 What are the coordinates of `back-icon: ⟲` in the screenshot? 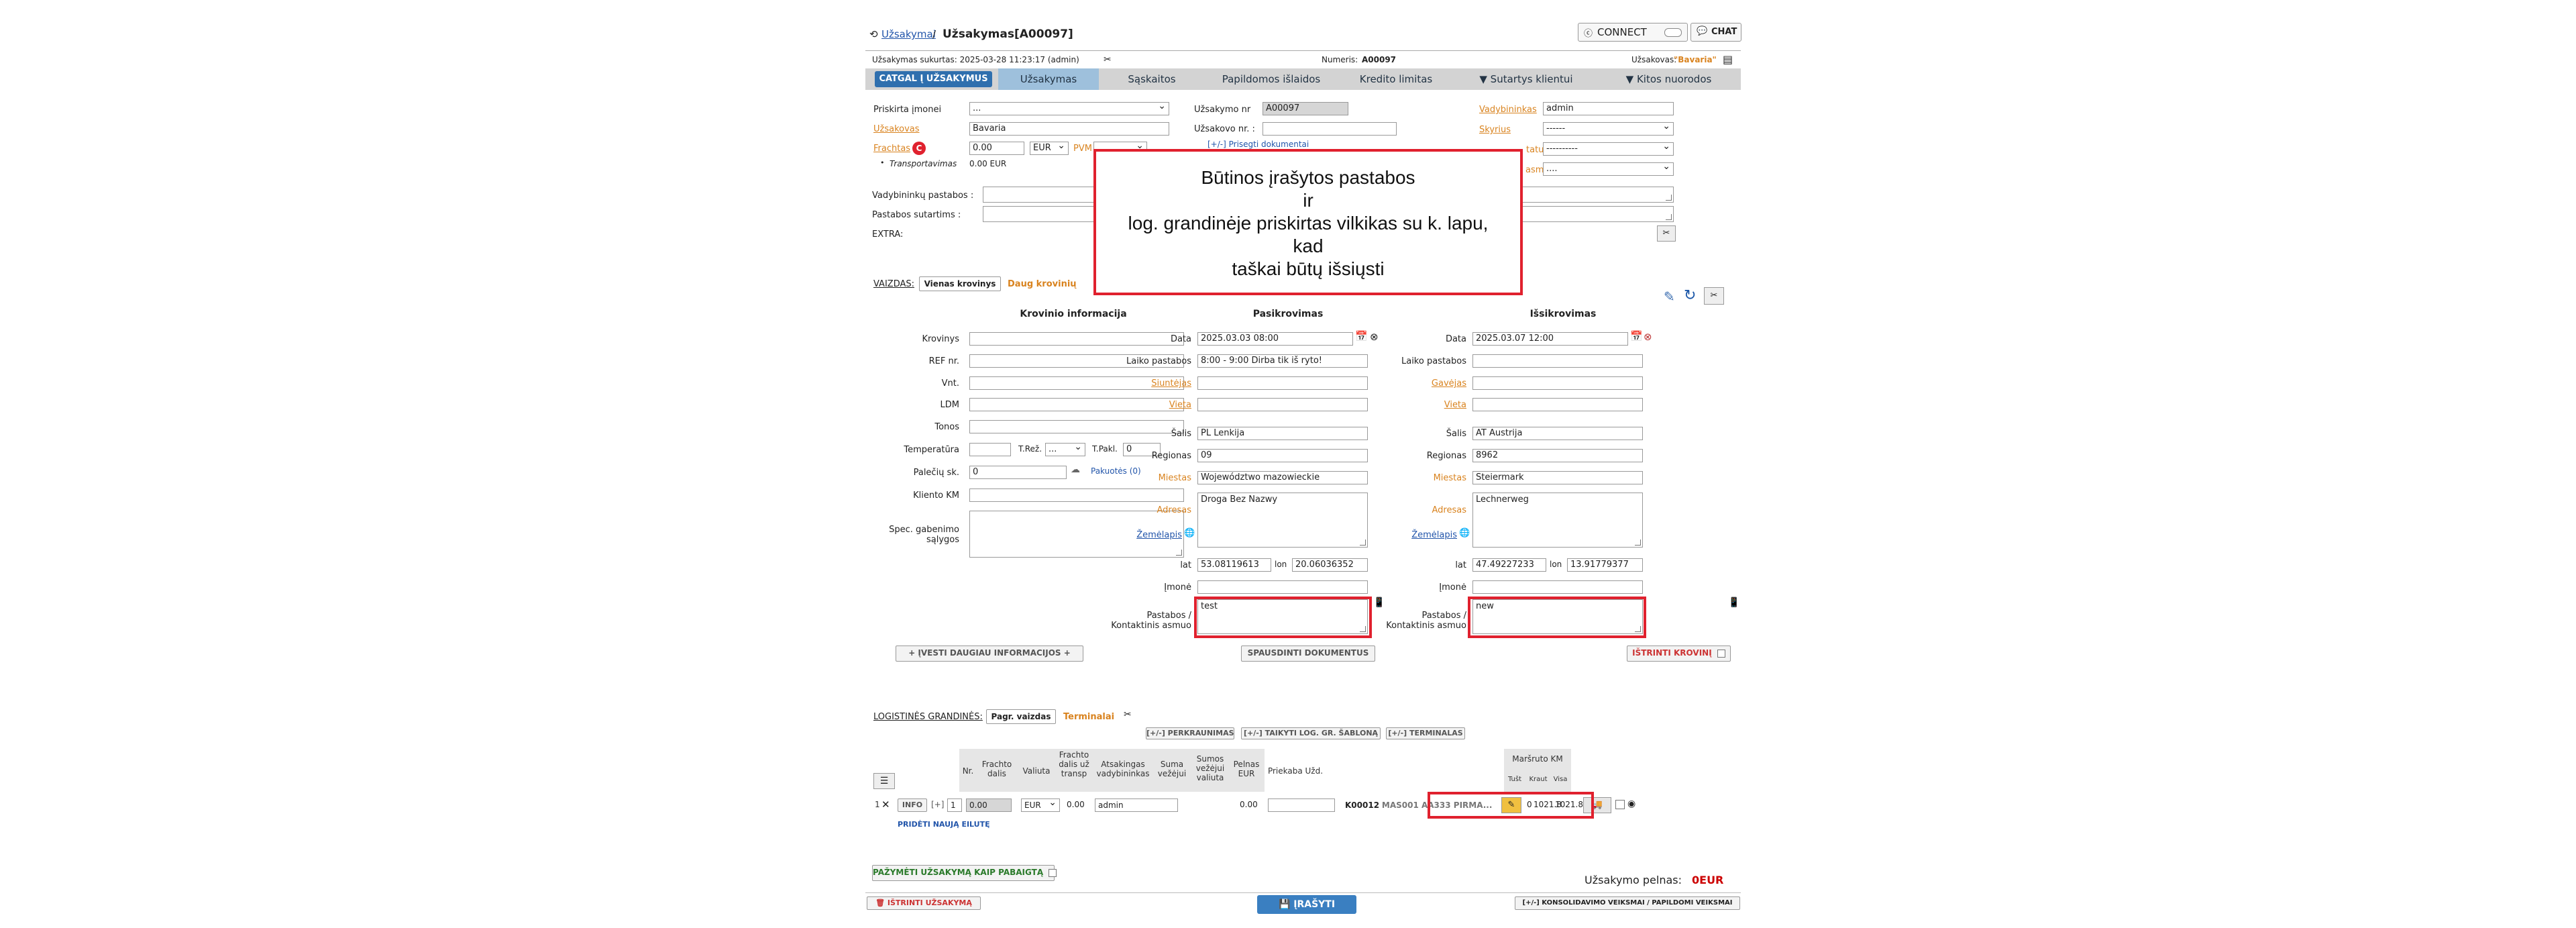 It's located at (873, 34).